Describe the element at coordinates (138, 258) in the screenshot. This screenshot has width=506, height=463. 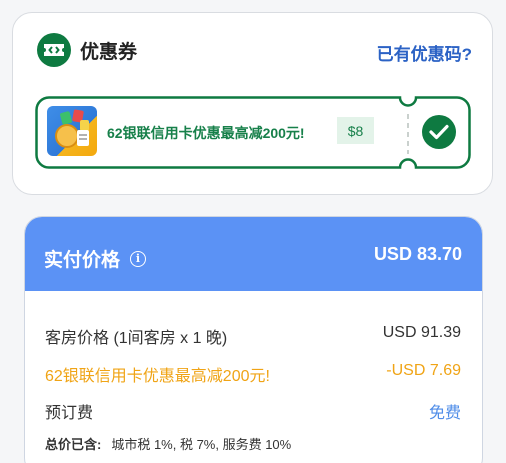
I see `info-icon: i` at that location.